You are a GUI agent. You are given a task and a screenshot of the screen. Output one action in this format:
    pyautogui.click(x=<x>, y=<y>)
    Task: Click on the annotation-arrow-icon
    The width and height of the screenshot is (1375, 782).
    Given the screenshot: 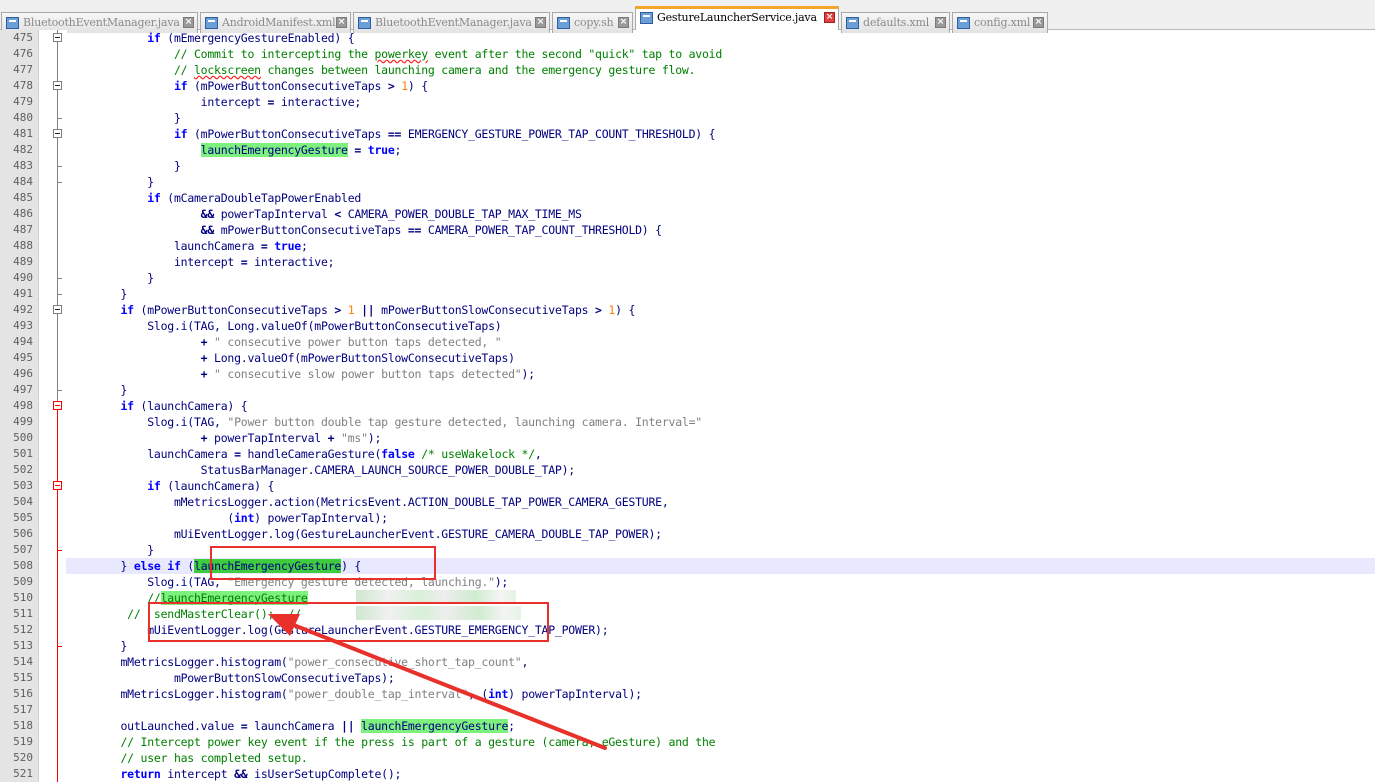 What is the action you would take?
    pyautogui.click(x=437, y=682)
    